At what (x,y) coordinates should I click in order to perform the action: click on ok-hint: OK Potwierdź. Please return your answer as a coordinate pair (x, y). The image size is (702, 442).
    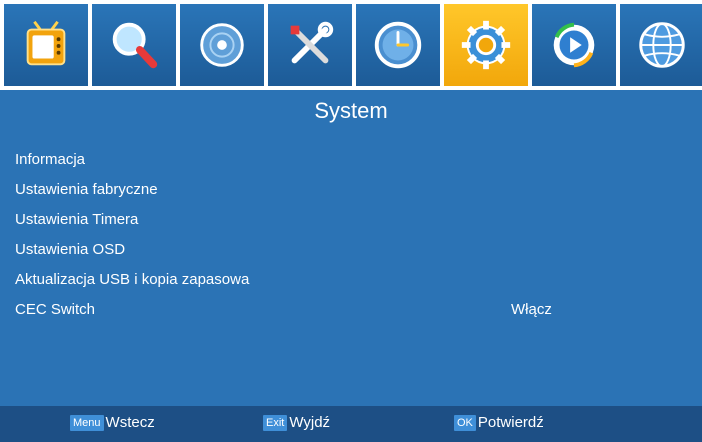
    Looking at the image, I should click on (499, 422).